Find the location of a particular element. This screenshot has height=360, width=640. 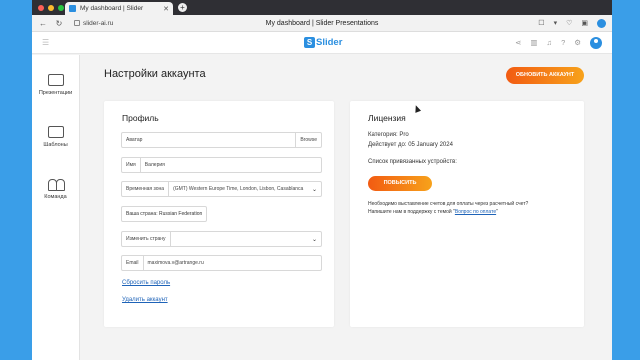

close-window-button is located at coordinates (41, 7).